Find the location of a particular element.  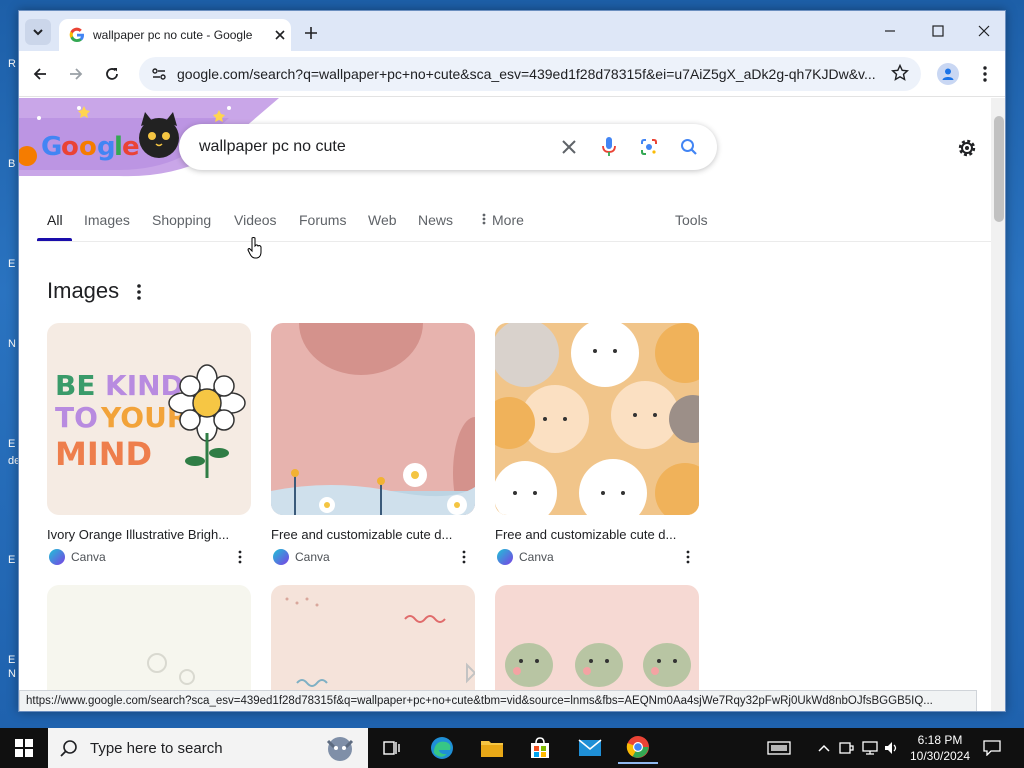

forward-button is located at coordinates (76, 74).